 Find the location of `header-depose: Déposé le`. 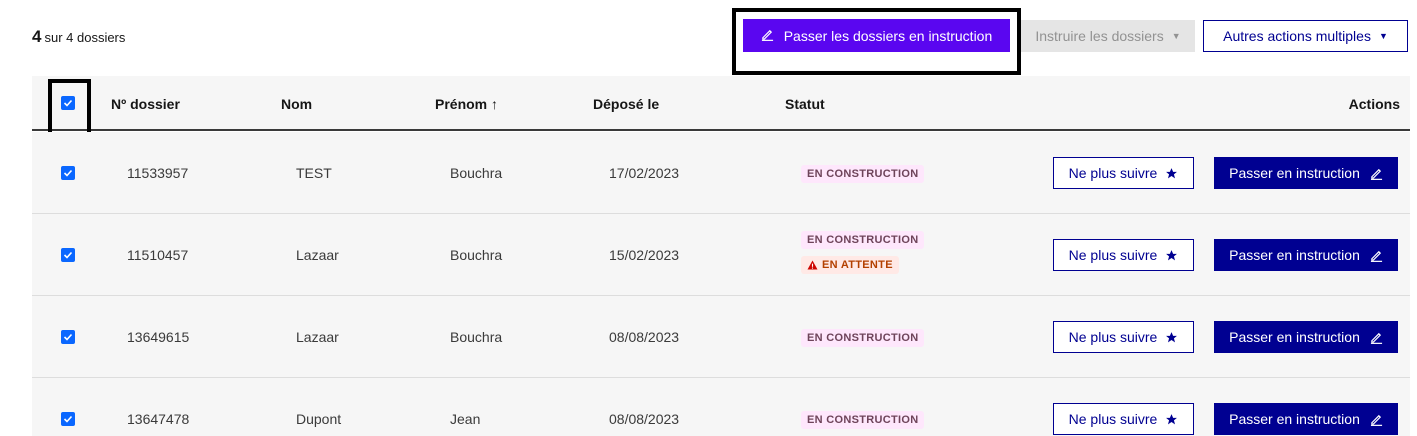

header-depose: Déposé le is located at coordinates (626, 104).